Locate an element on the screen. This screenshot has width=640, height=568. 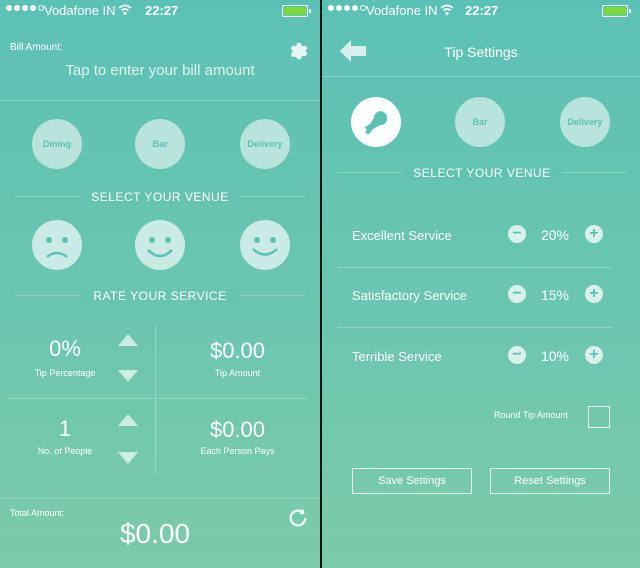
page-title: Tip Settings is located at coordinates (481, 52).